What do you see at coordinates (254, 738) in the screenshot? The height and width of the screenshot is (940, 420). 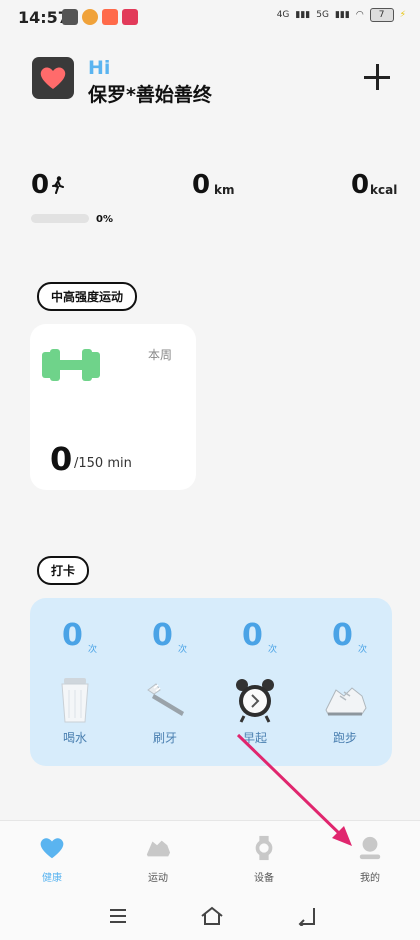 I see `checkin-label: 早起` at bounding box center [254, 738].